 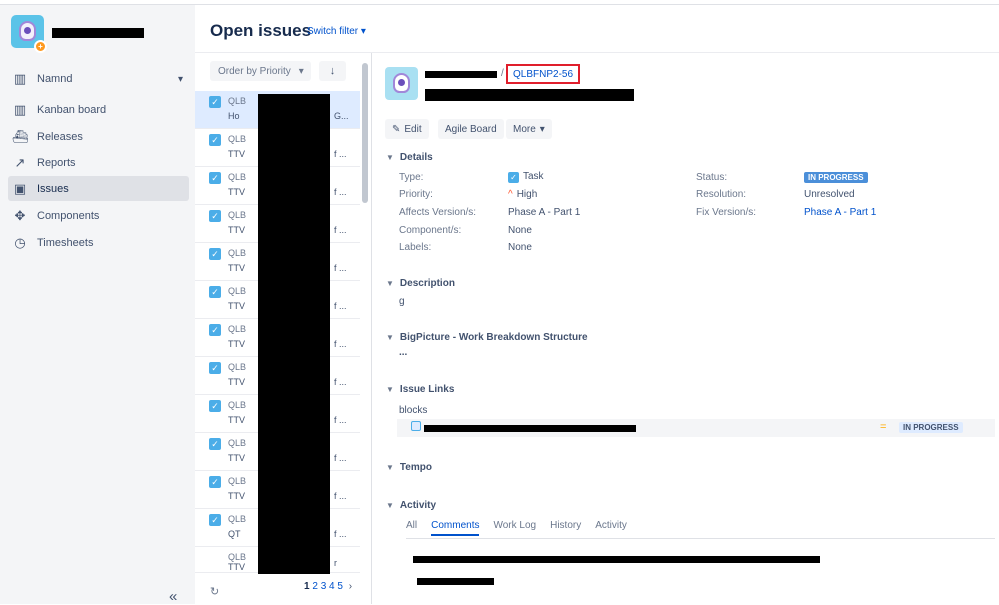 What do you see at coordinates (529, 129) in the screenshot?
I see `more-button: More ▾` at bounding box center [529, 129].